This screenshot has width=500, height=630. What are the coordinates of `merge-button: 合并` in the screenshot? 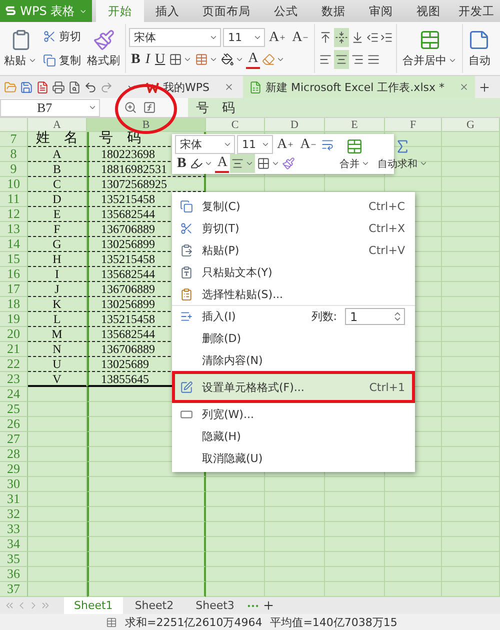 It's located at (354, 154).